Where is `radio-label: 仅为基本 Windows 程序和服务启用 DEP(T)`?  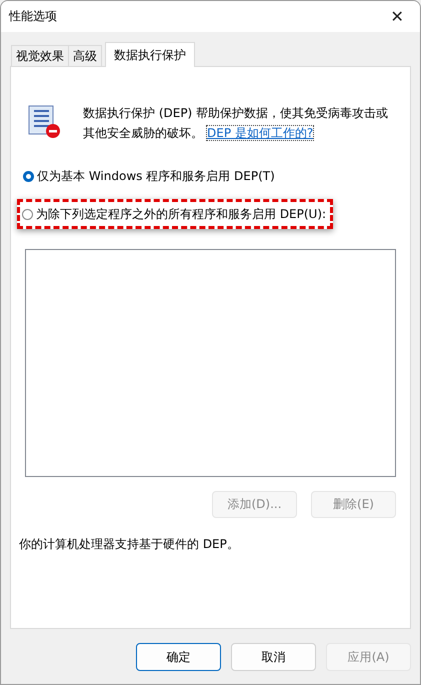 radio-label: 仅为基本 Windows 程序和服务启用 DEP(T) is located at coordinates (156, 176).